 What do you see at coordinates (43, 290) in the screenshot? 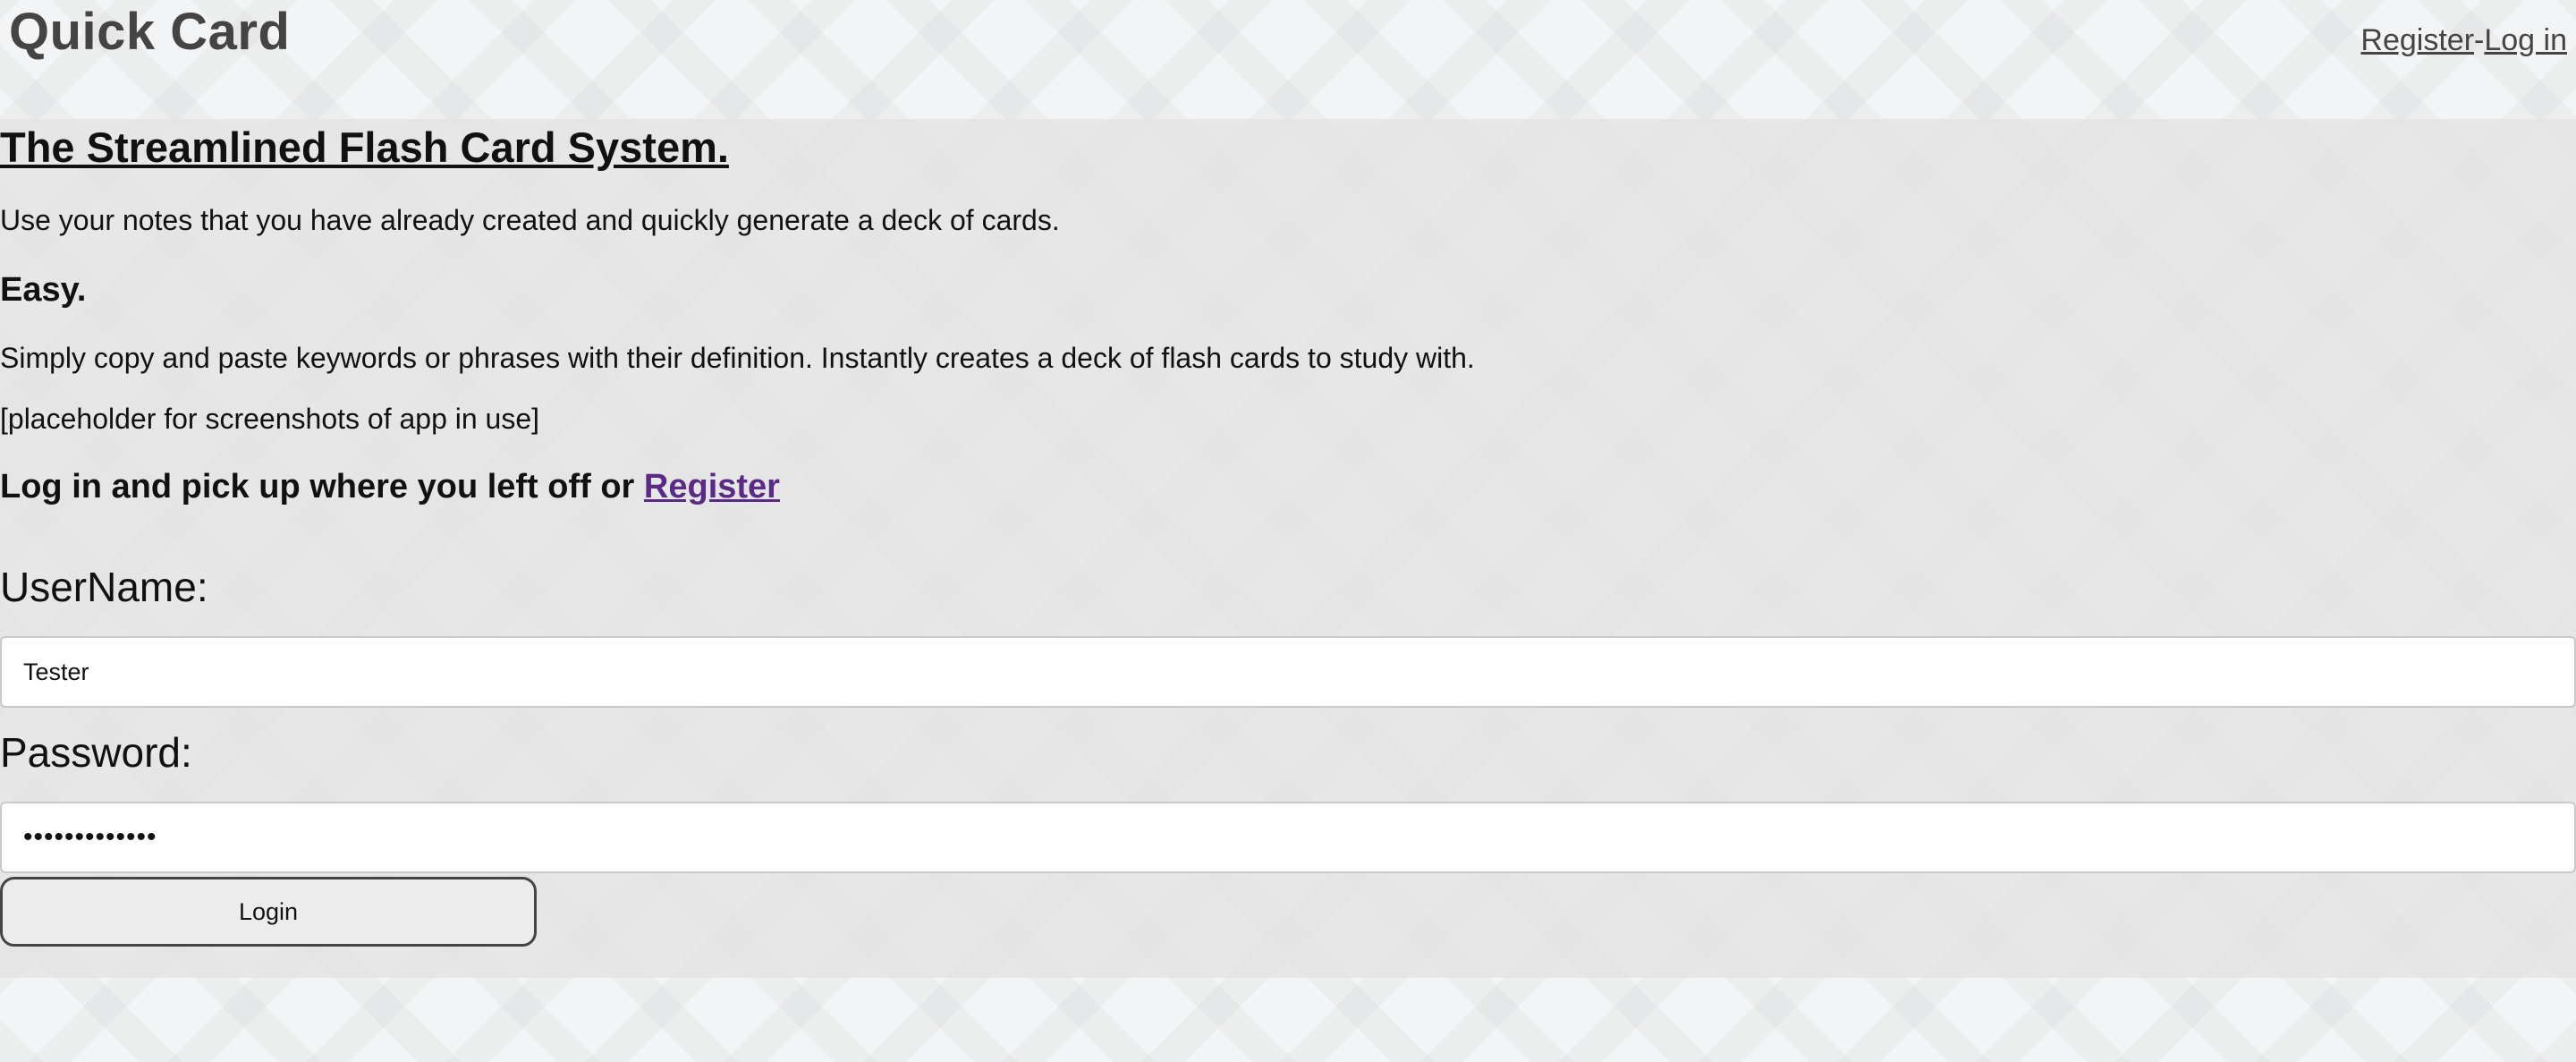
I see `easy-heading: Easy.` at bounding box center [43, 290].